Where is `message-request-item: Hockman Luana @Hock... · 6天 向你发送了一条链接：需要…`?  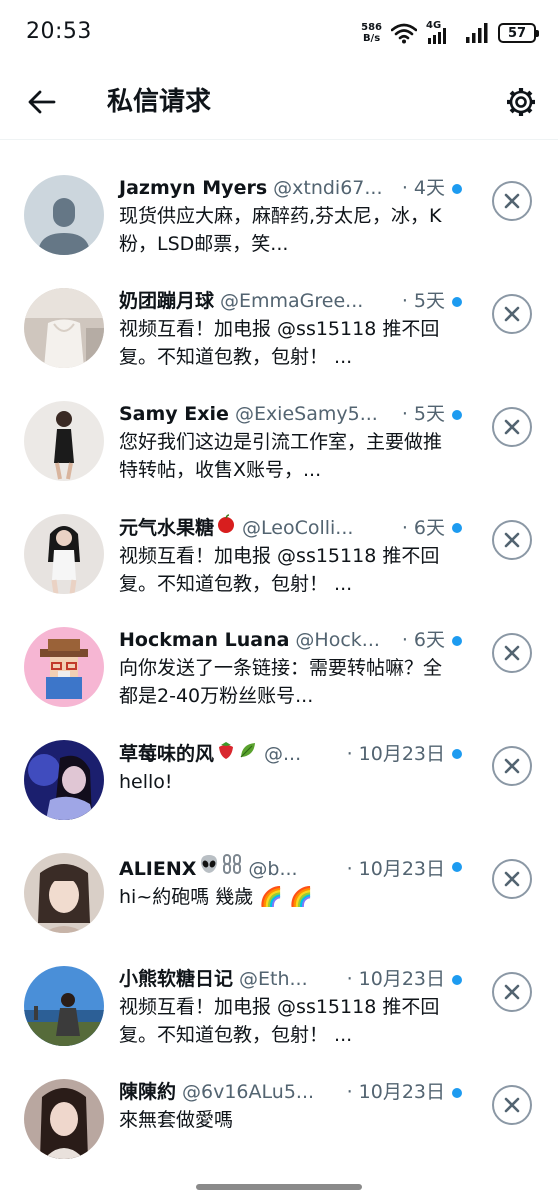
message-request-item: Hockman Luana @Hock... · 6天 向你发送了一条链接：需要… is located at coordinates (279, 650).